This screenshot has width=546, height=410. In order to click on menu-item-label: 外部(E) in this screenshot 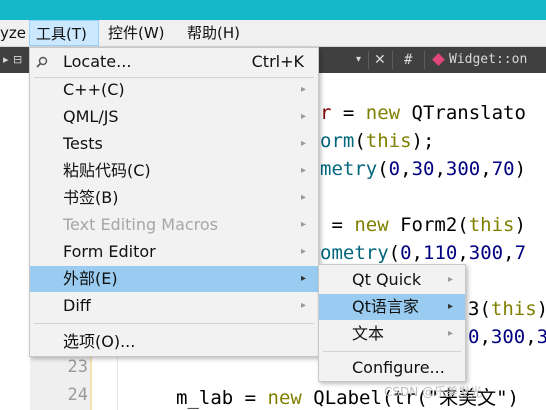, I will do `click(90, 278)`.